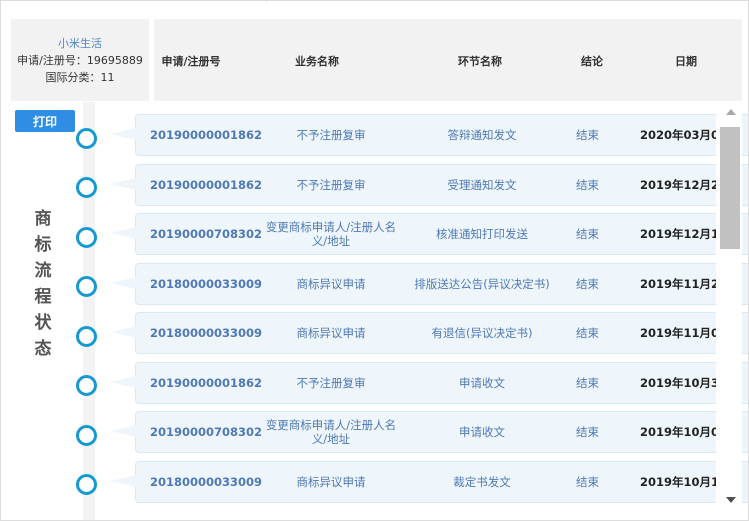 This screenshot has width=749, height=521. What do you see at coordinates (686, 61) in the screenshot?
I see `header-date: 日期` at bounding box center [686, 61].